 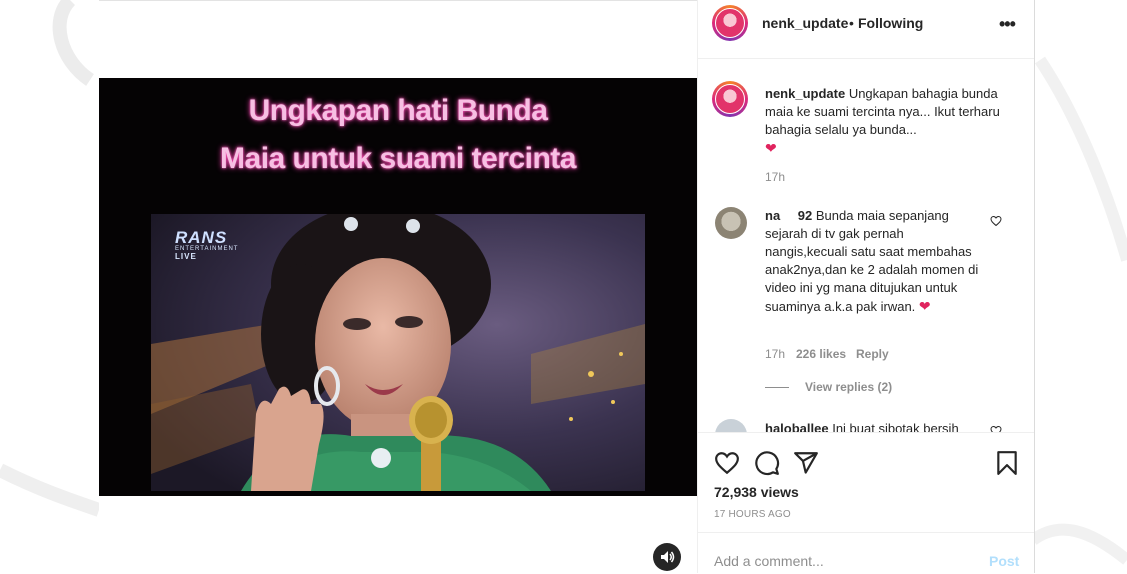 I want to click on video-caption-line-1: Ungkapan hati Bunda, so click(x=398, y=110).